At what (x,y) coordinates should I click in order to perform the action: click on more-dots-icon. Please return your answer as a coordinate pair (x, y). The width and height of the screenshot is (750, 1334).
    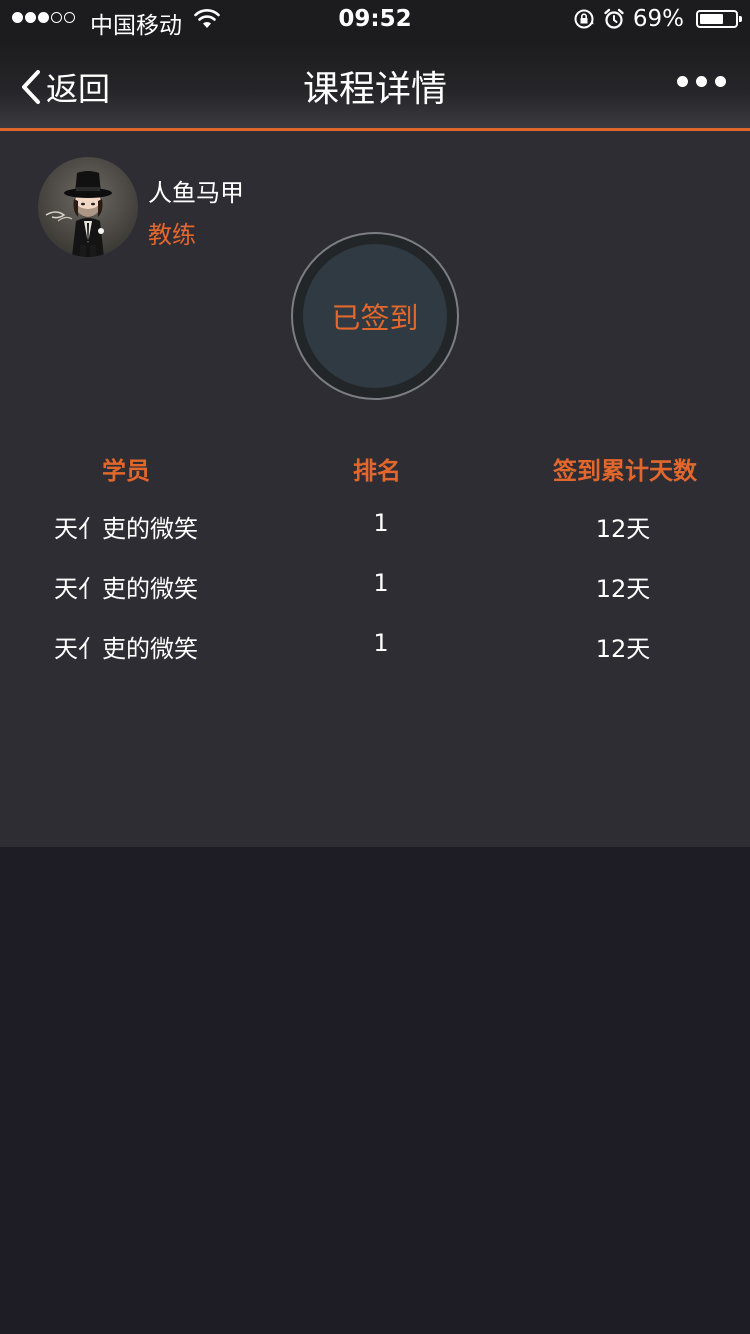
    Looking at the image, I should click on (701, 81).